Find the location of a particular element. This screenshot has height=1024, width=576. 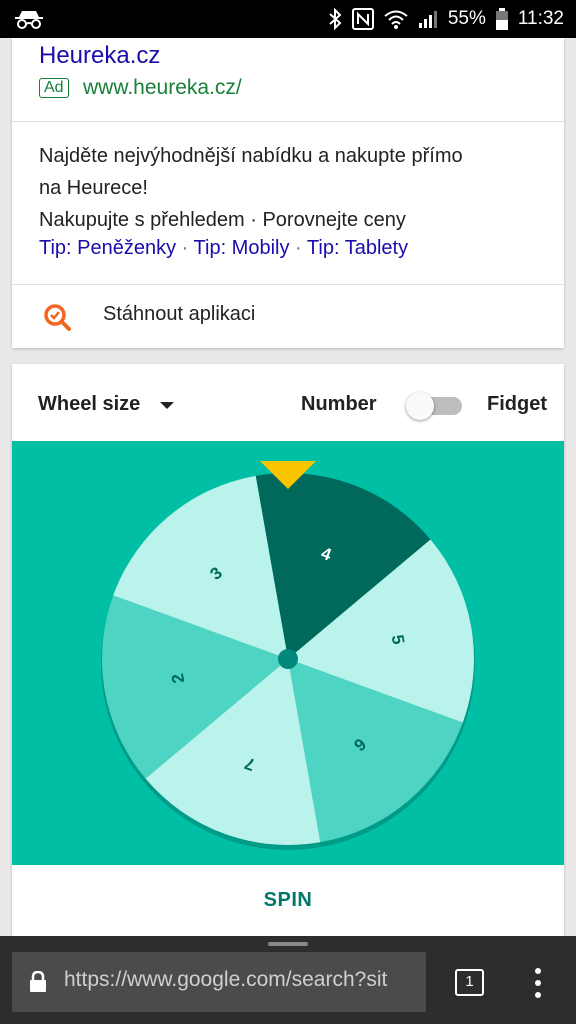

clock: 11:32 is located at coordinates (540, 18).